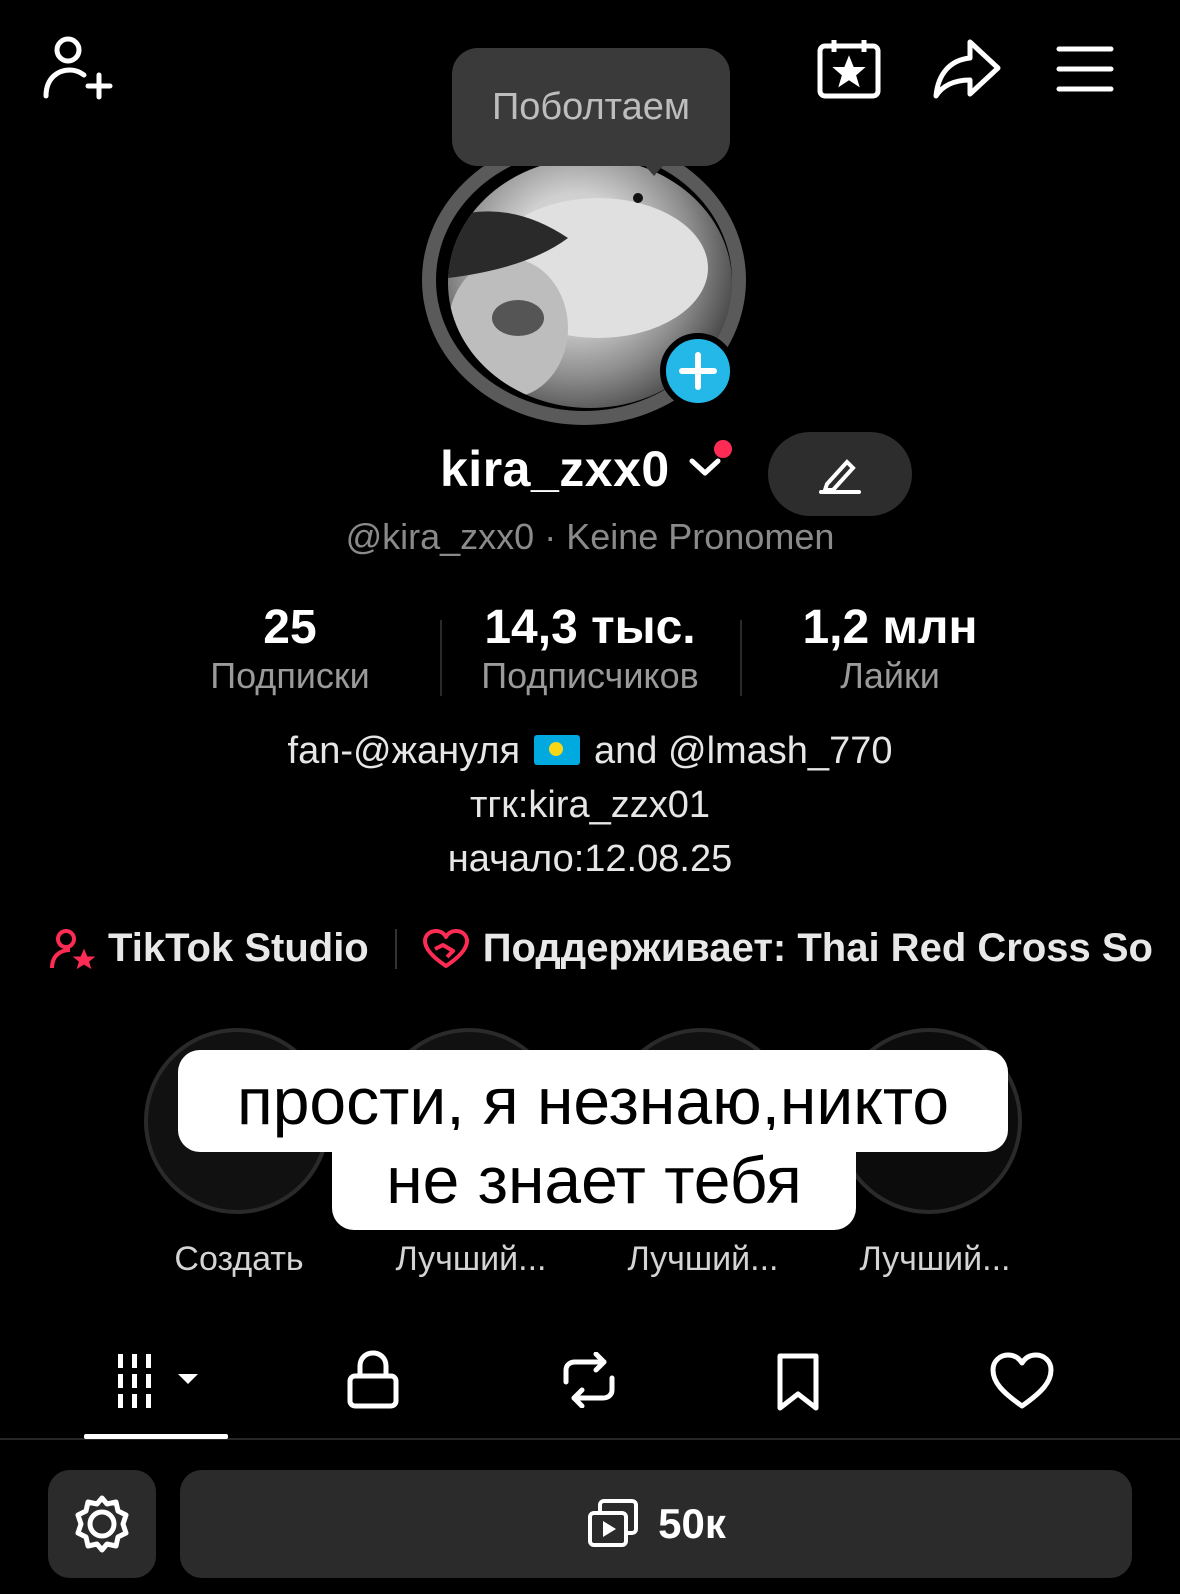 The width and height of the screenshot is (1180, 1594). What do you see at coordinates (290, 627) in the screenshot?
I see `stat-value: 25` at bounding box center [290, 627].